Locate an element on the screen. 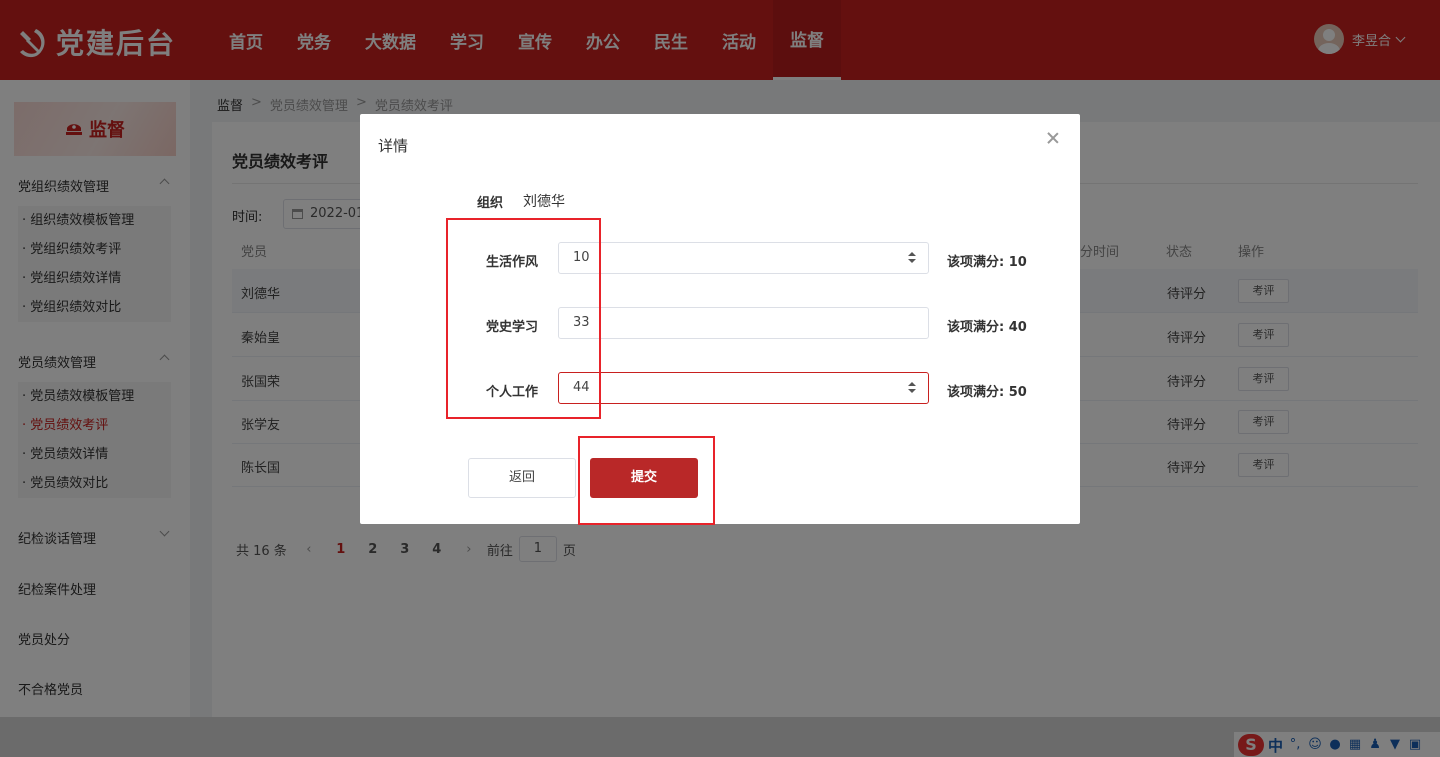  score-input-party-history: 33 is located at coordinates (743, 323).